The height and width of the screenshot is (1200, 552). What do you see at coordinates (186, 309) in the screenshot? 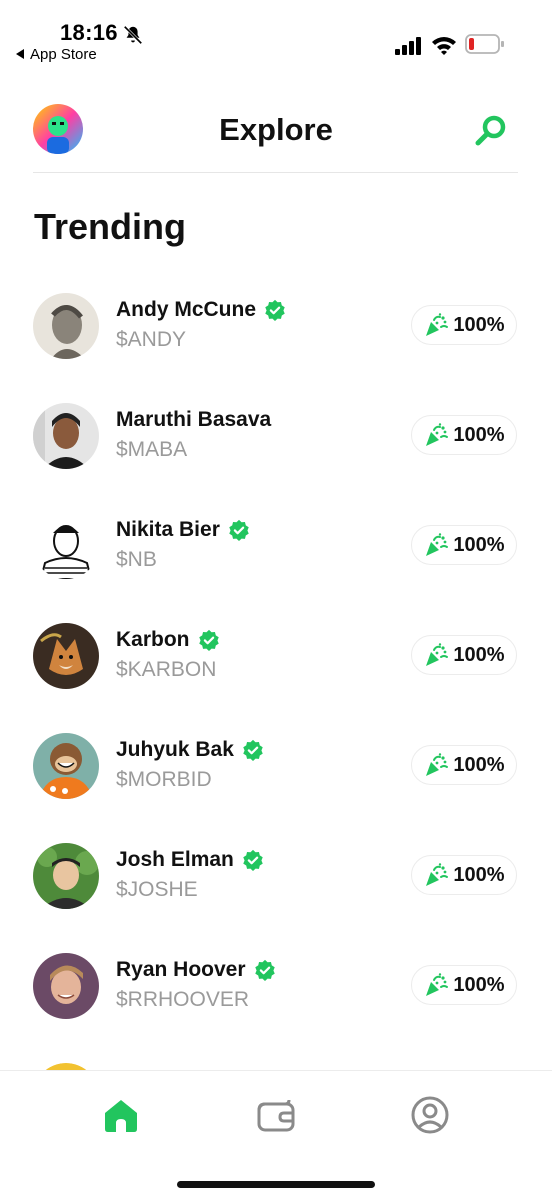
I see `row-name-text: Andy McCune` at bounding box center [186, 309].